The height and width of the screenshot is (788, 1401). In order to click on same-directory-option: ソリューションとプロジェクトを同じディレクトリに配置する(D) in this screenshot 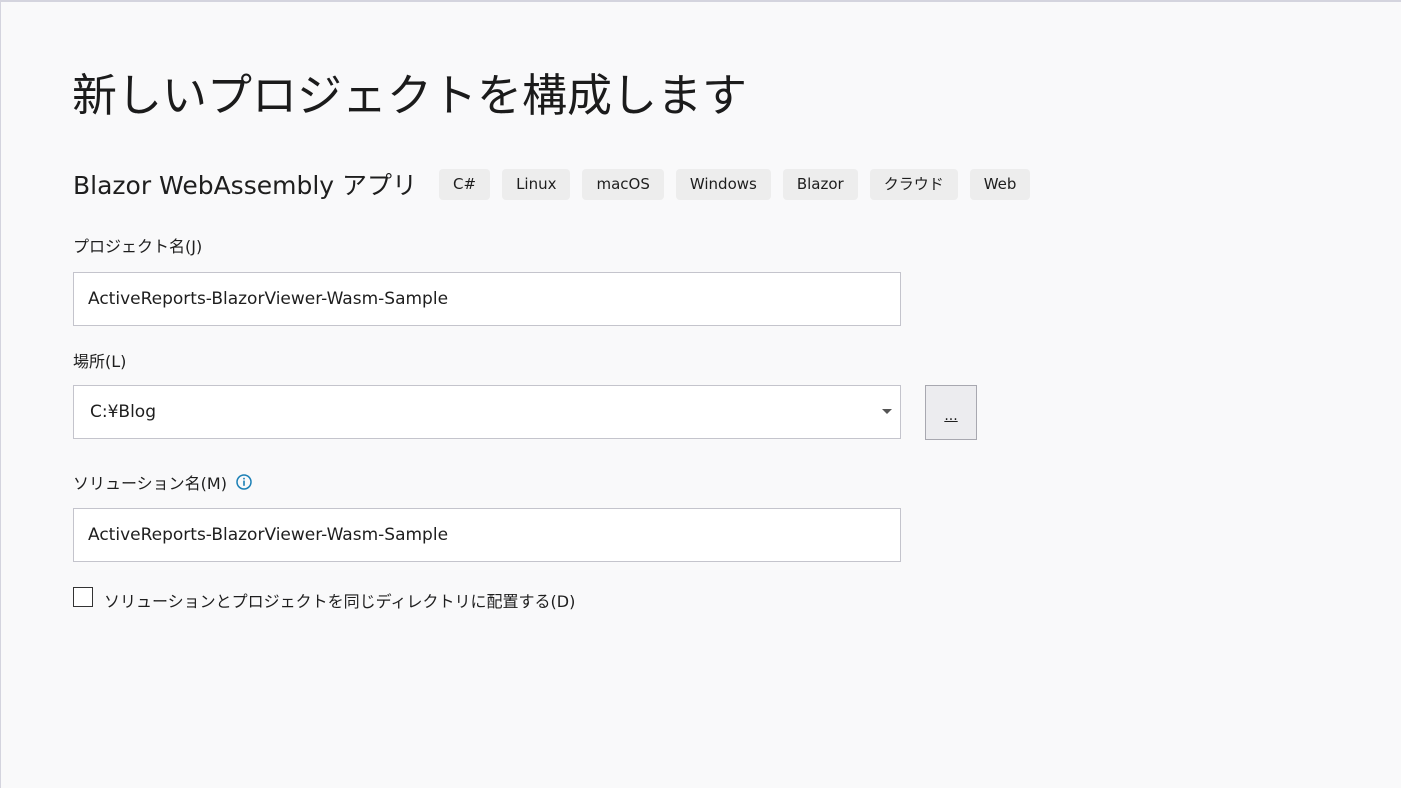, I will do `click(324, 597)`.